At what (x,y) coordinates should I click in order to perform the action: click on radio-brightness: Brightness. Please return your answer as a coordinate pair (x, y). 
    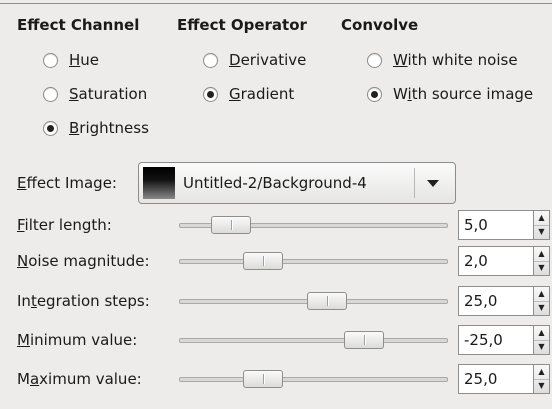
    Looking at the image, I should click on (96, 128).